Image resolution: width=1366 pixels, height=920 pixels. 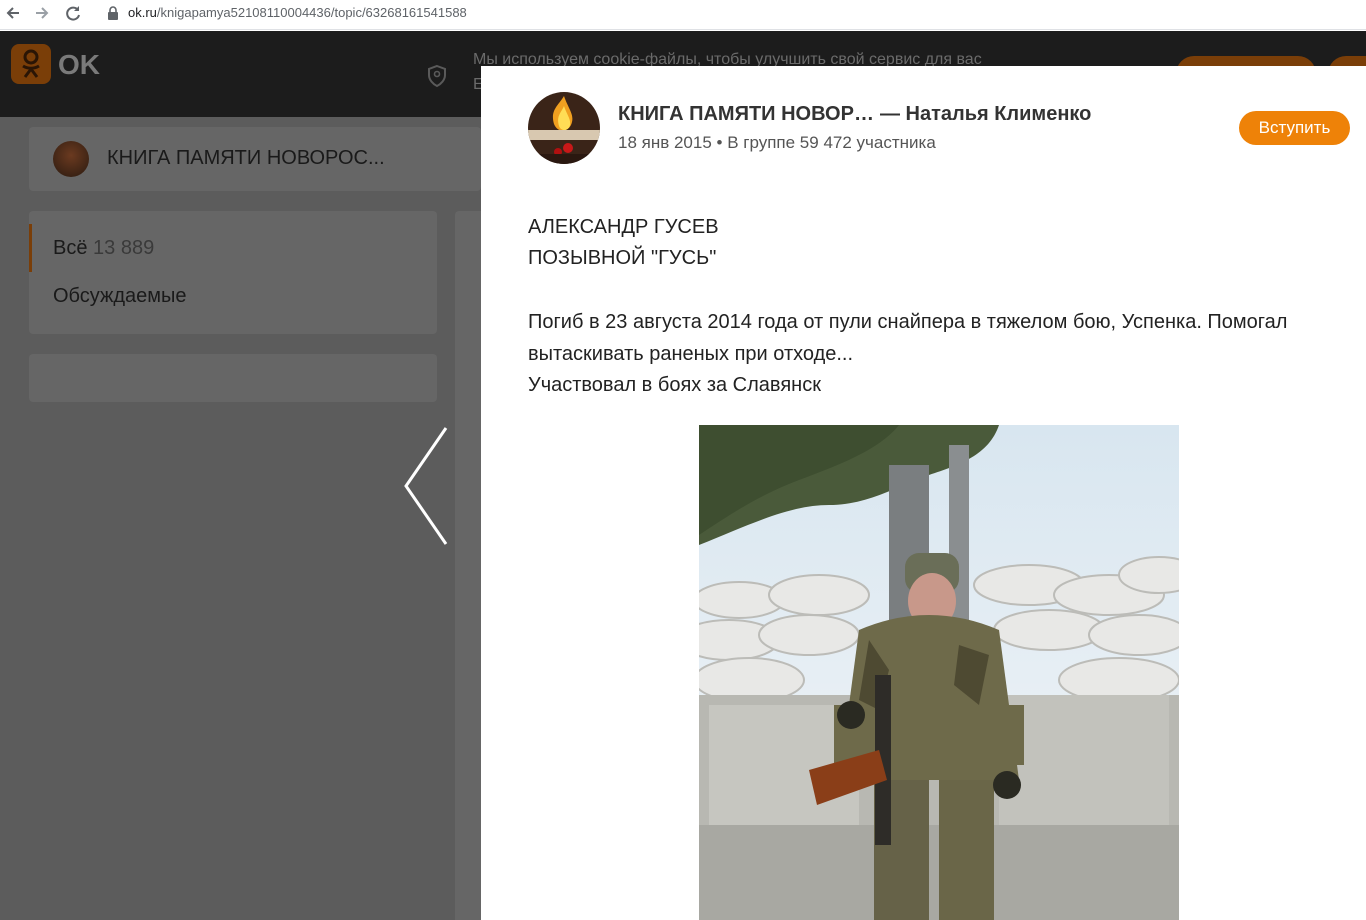 I want to click on filter-label: Всё, so click(x=70, y=248).